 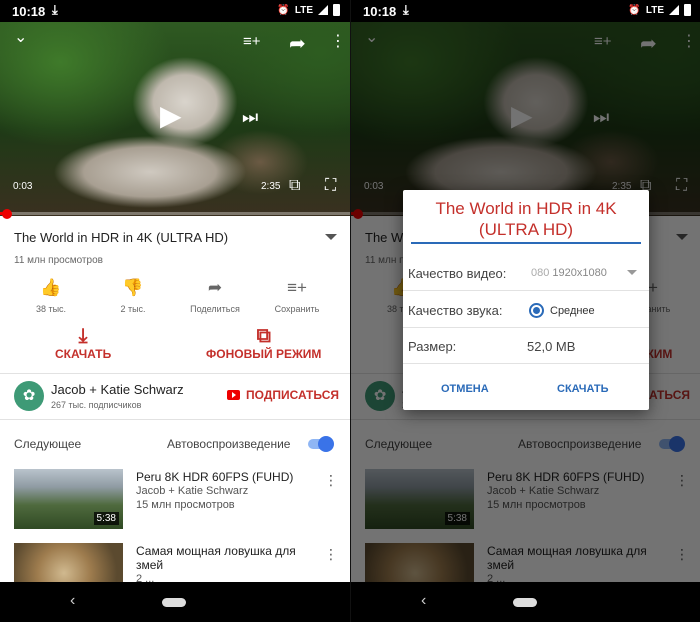 I want to click on dropdown-arrow-icon, so click(x=632, y=272).